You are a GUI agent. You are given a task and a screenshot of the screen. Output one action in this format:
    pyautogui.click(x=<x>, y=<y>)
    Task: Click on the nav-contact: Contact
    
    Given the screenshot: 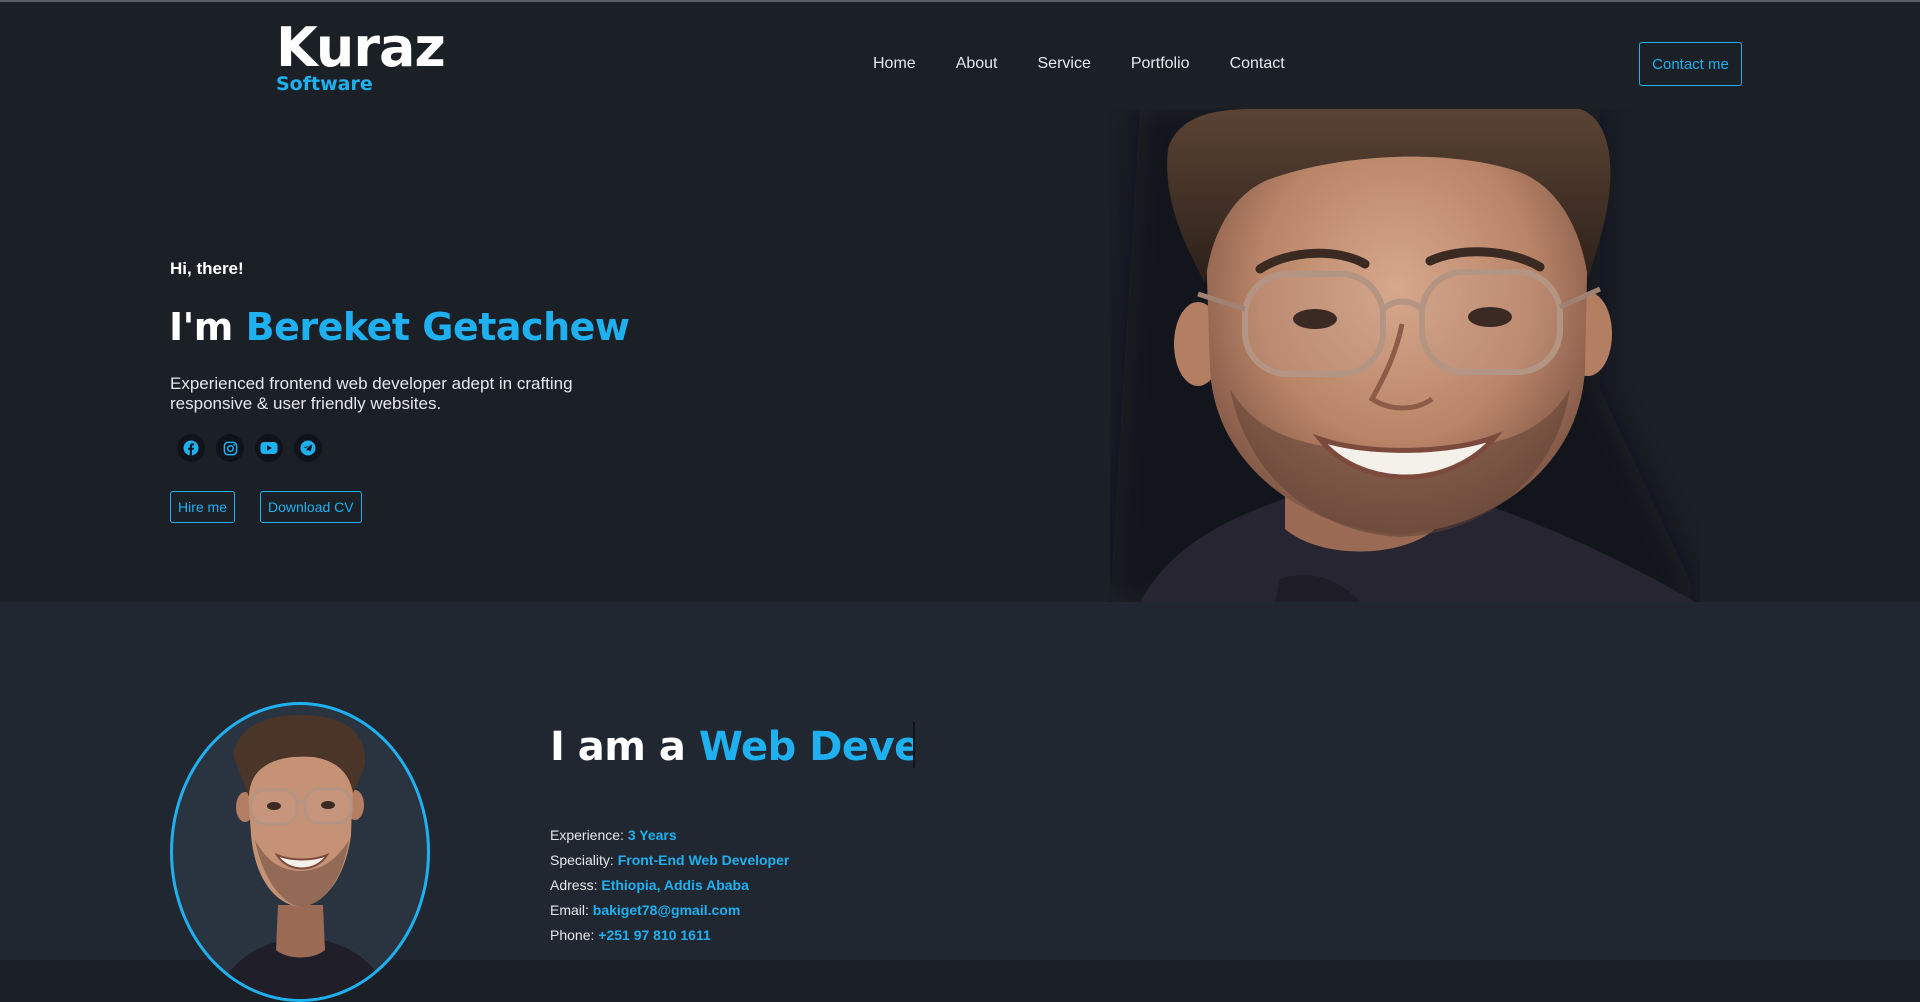 What is the action you would take?
    pyautogui.click(x=1257, y=64)
    